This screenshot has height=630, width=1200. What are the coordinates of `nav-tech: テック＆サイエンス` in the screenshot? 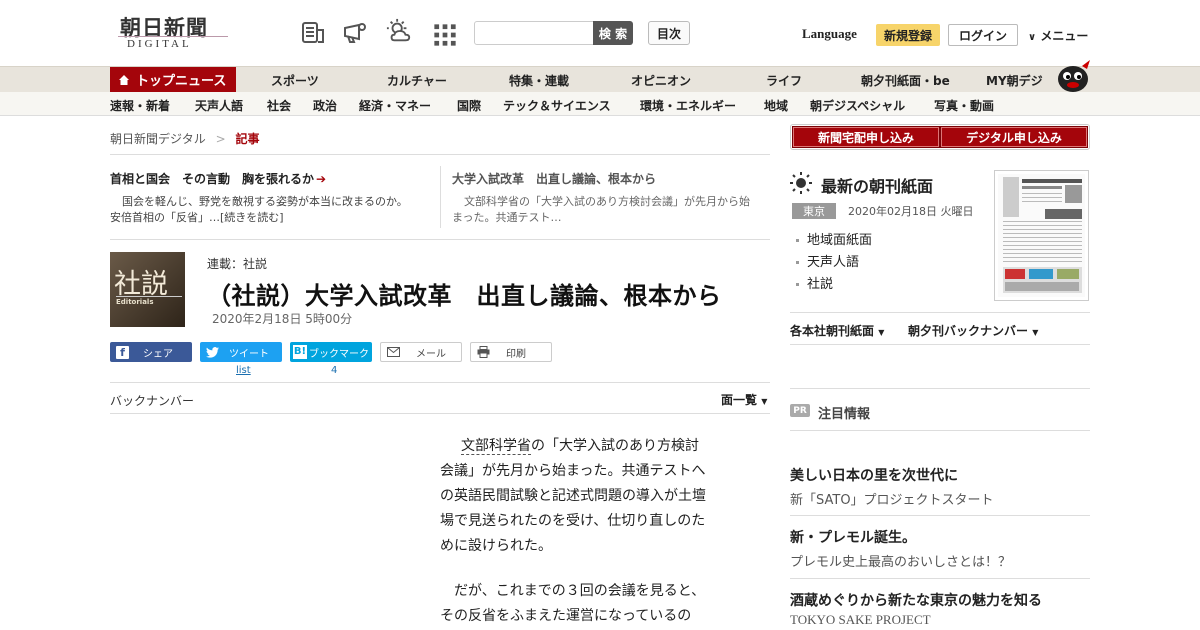 It's located at (557, 105).